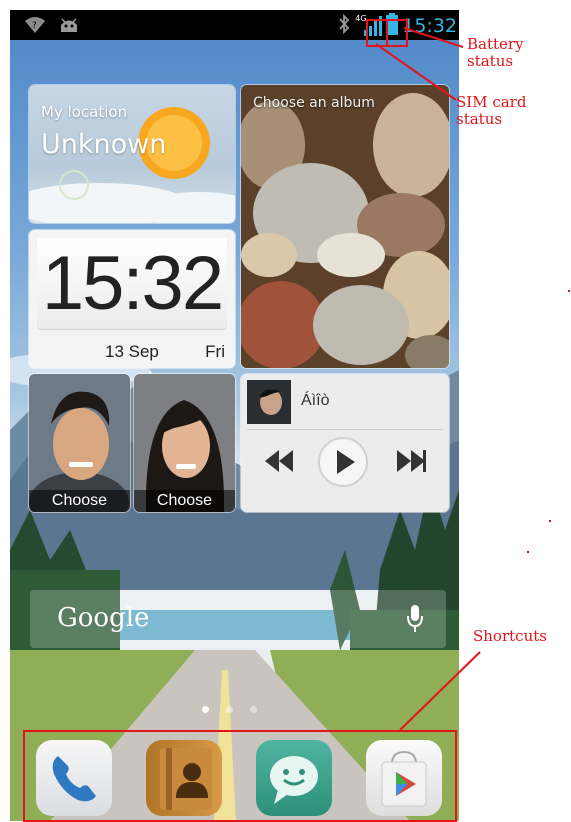 The height and width of the screenshot is (822, 571). Describe the element at coordinates (510, 636) in the screenshot. I see `shortcuts-annotation: Shortcuts` at that location.